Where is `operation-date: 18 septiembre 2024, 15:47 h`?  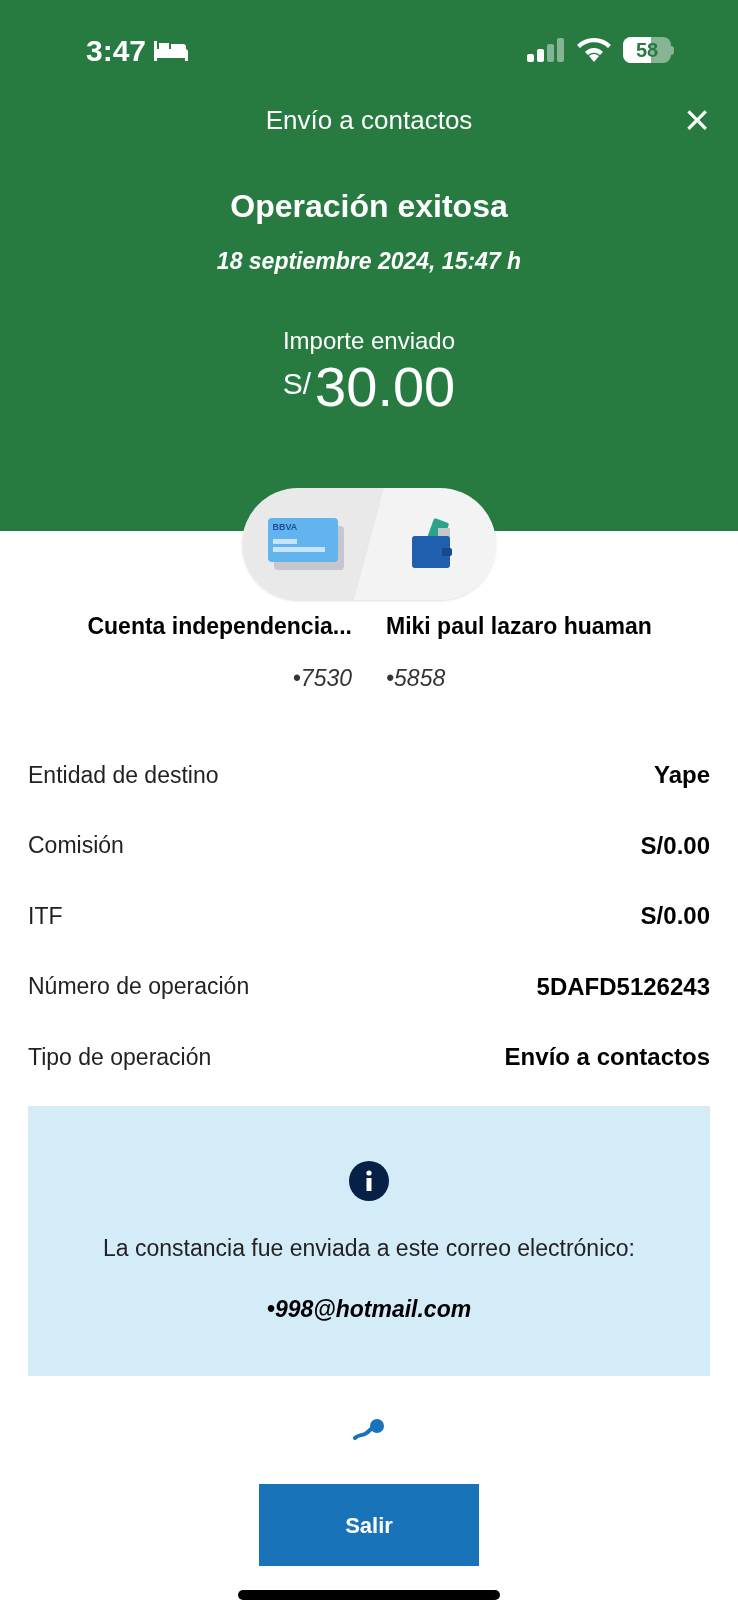 operation-date: 18 septiembre 2024, 15:47 h is located at coordinates (369, 261).